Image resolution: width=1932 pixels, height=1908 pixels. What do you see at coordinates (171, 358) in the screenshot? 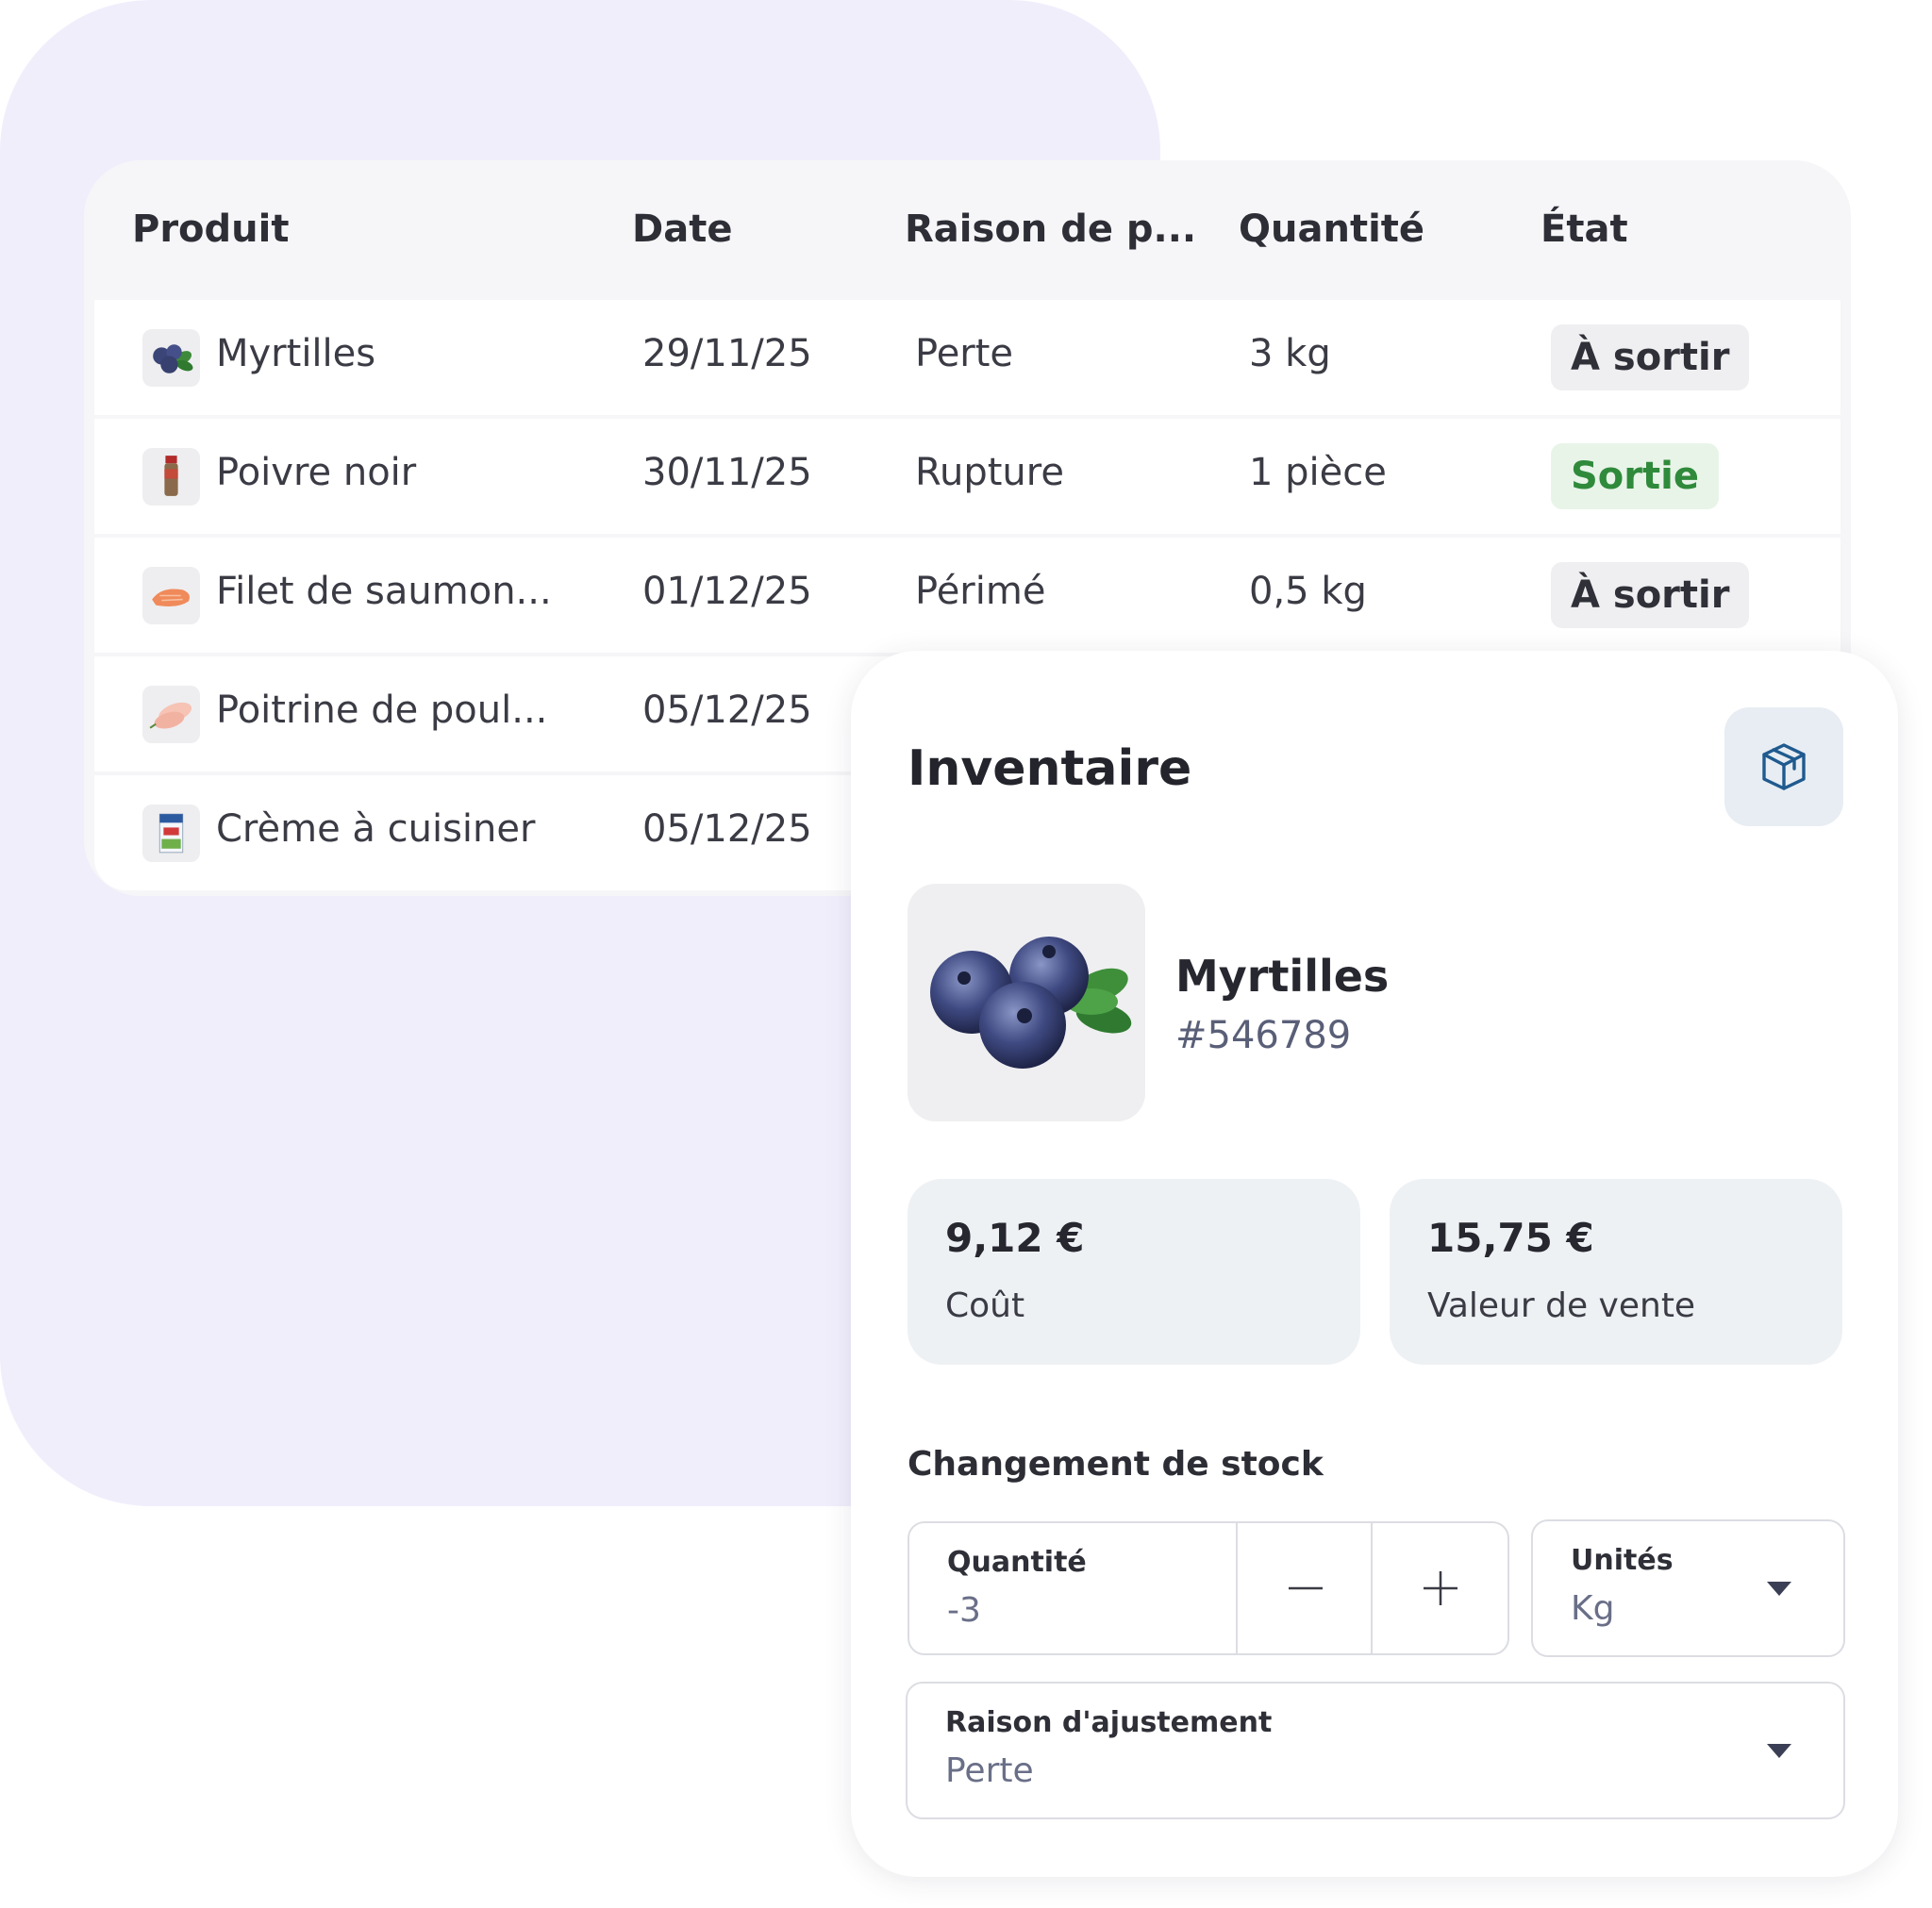
I see `blueberries-icon` at bounding box center [171, 358].